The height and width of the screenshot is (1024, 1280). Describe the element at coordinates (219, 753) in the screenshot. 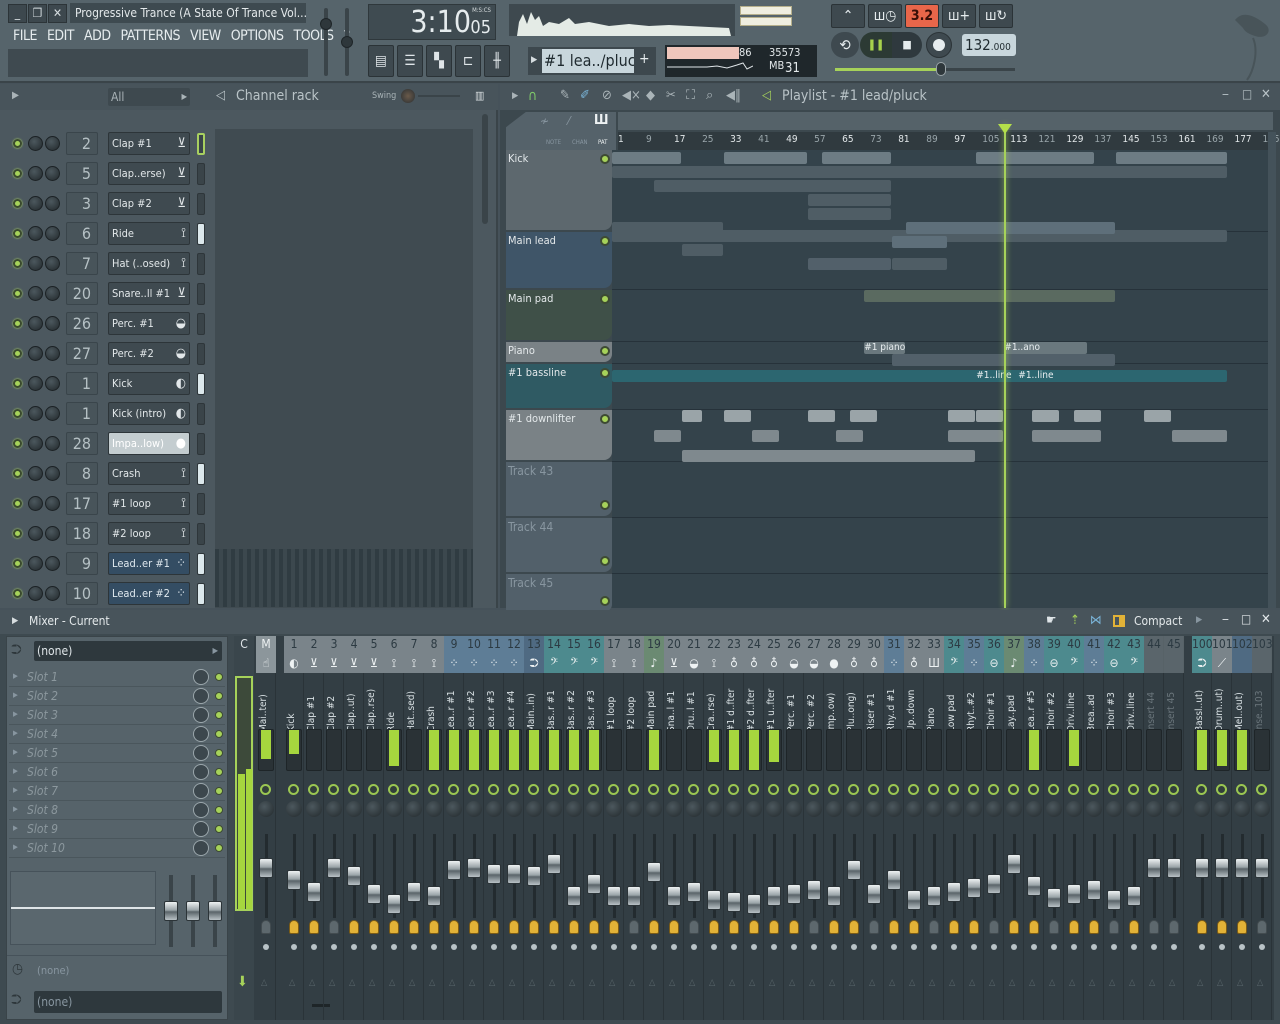

I see `slot-enable-led` at that location.